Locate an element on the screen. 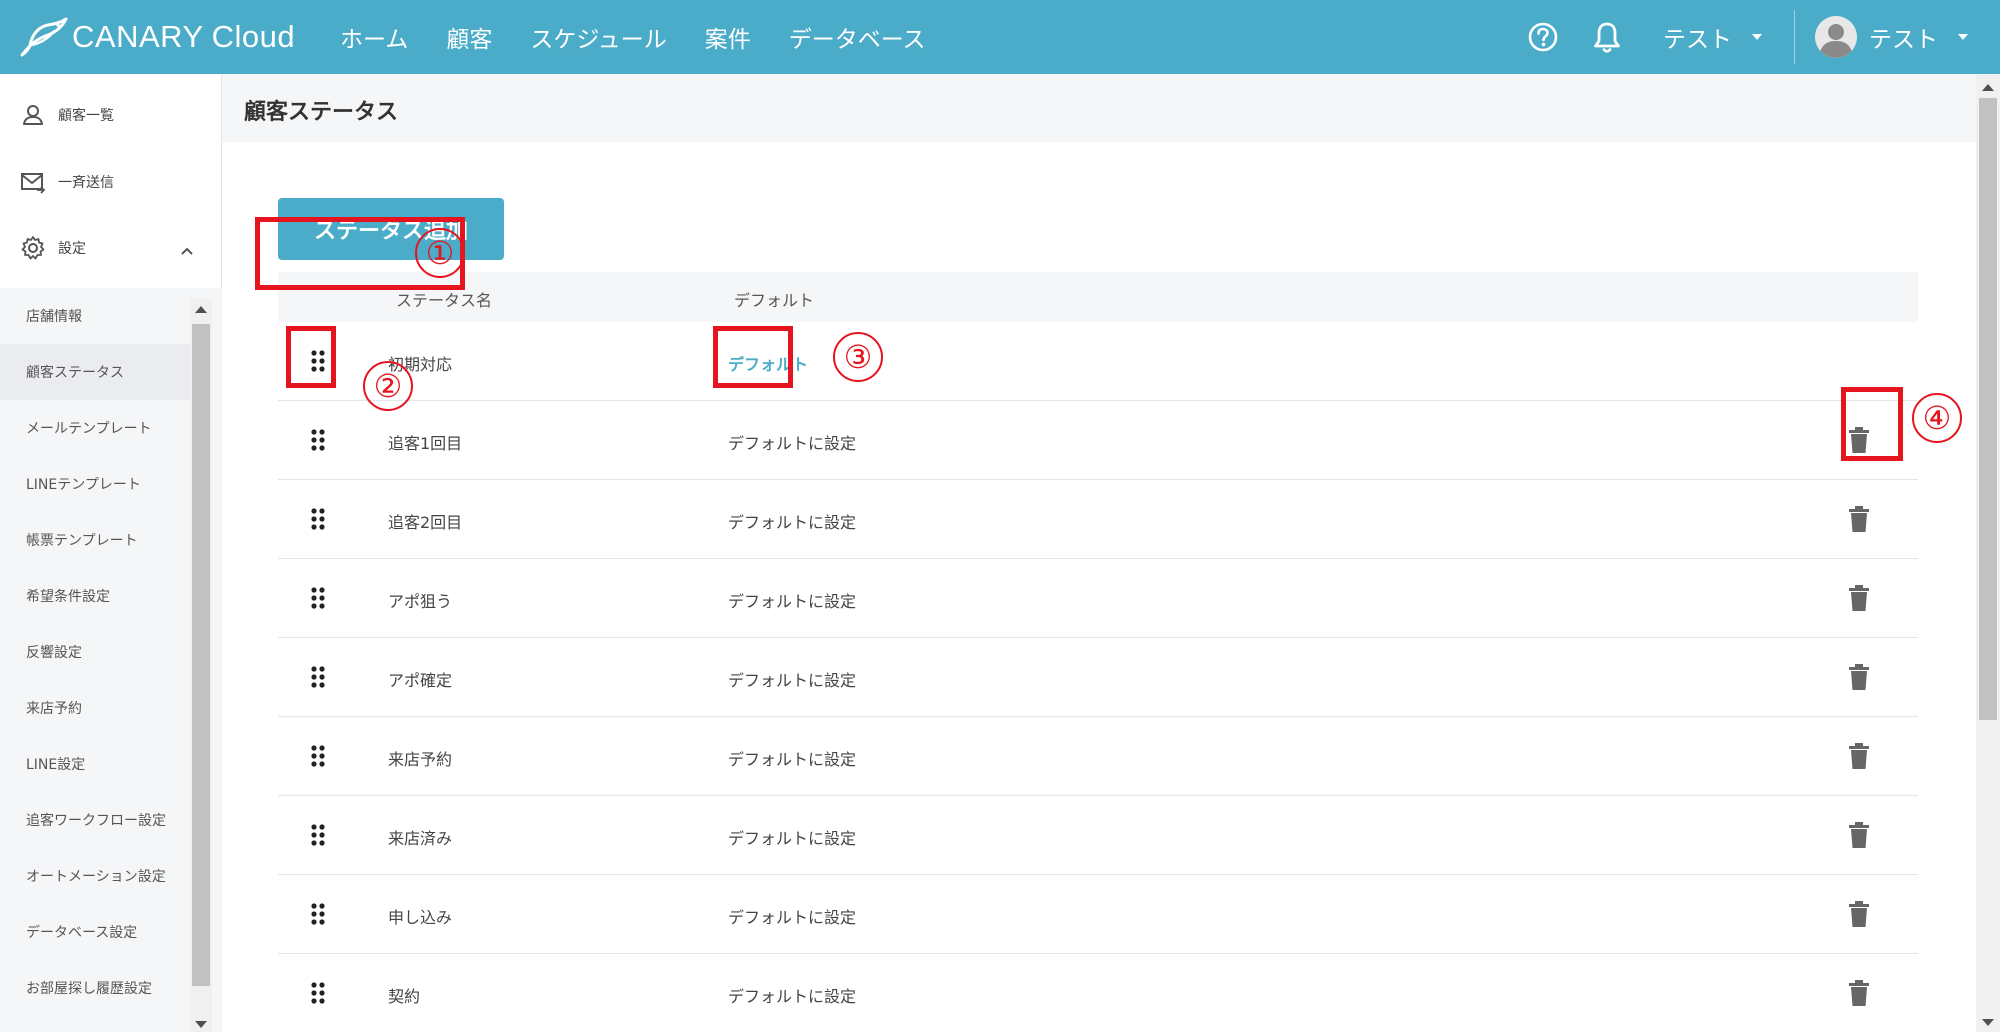 The width and height of the screenshot is (2000, 1032). brand-name: CANARY Cloud is located at coordinates (184, 36).